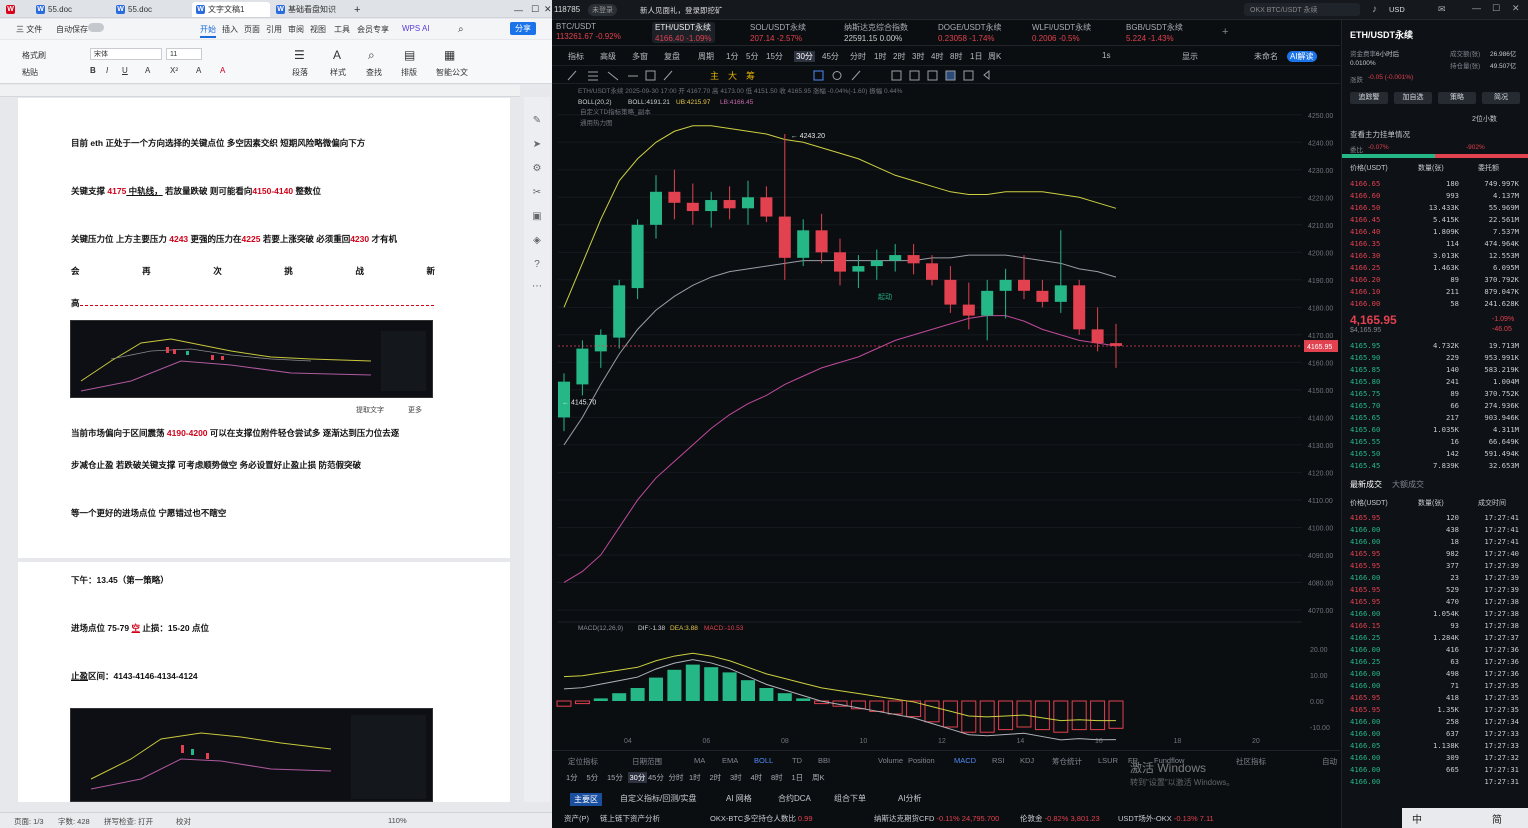 The image size is (1528, 828). I want to click on menu-autosave: 自动保存, so click(72, 29).